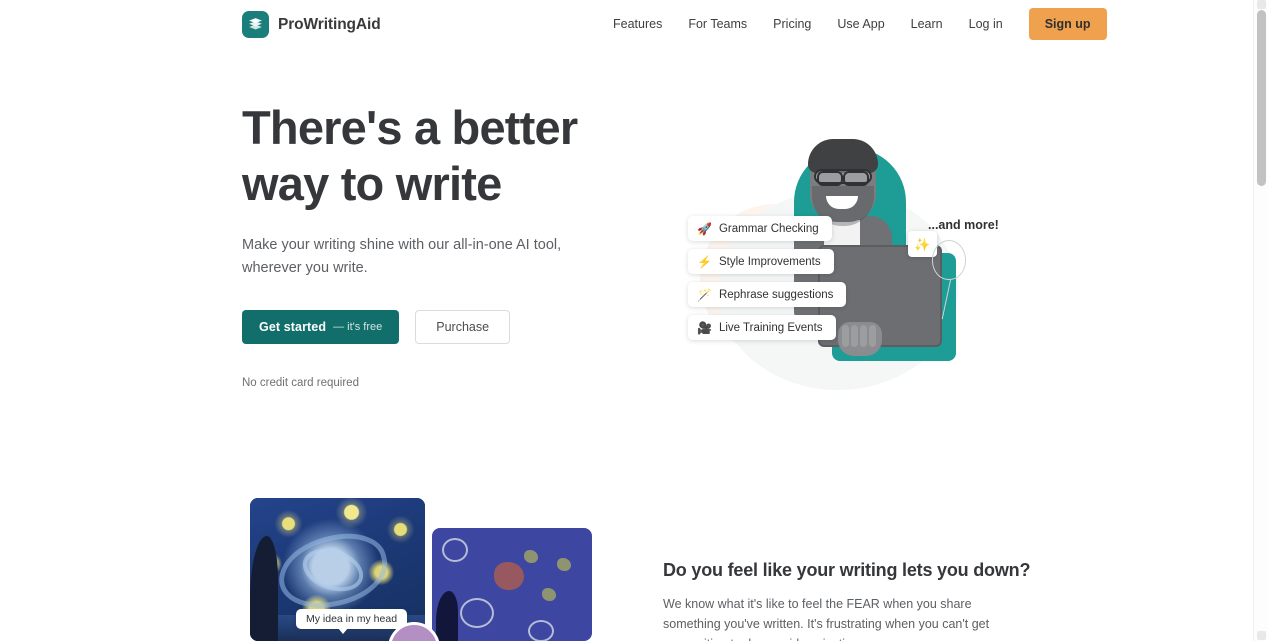 Image resolution: width=1268 pixels, height=641 pixels. I want to click on feature-chip-live-training-events: 🎥 Live Training Events, so click(762, 327).